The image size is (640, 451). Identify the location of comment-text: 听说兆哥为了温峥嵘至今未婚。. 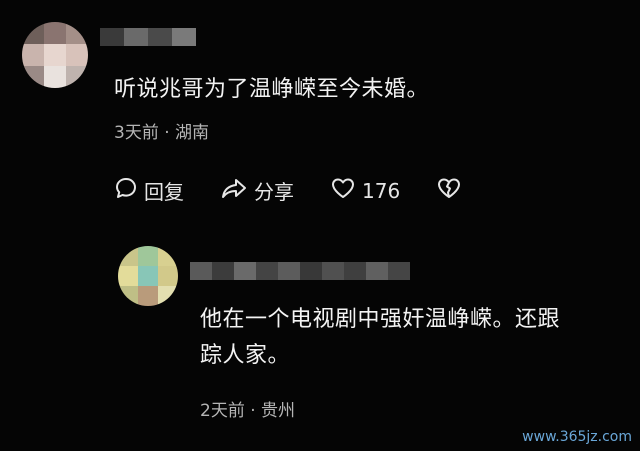
(272, 89).